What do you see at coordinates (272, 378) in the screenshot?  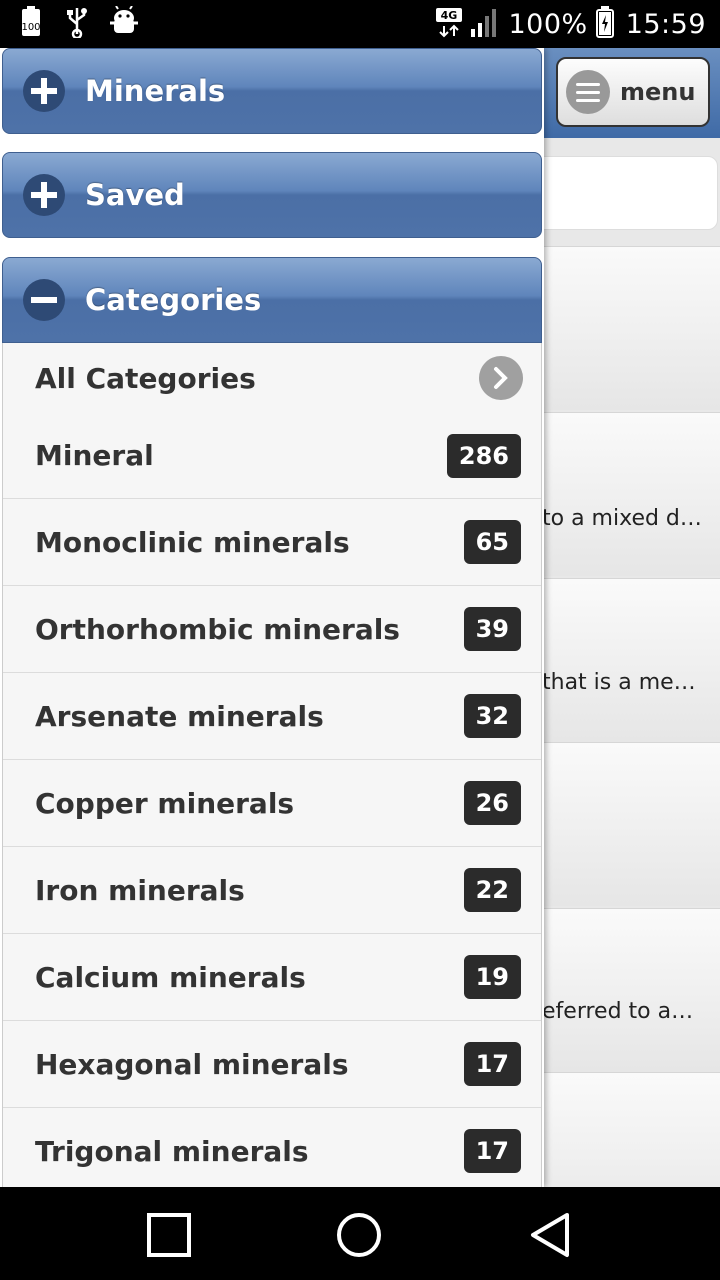 I see `all-categories-item: All Categories` at bounding box center [272, 378].